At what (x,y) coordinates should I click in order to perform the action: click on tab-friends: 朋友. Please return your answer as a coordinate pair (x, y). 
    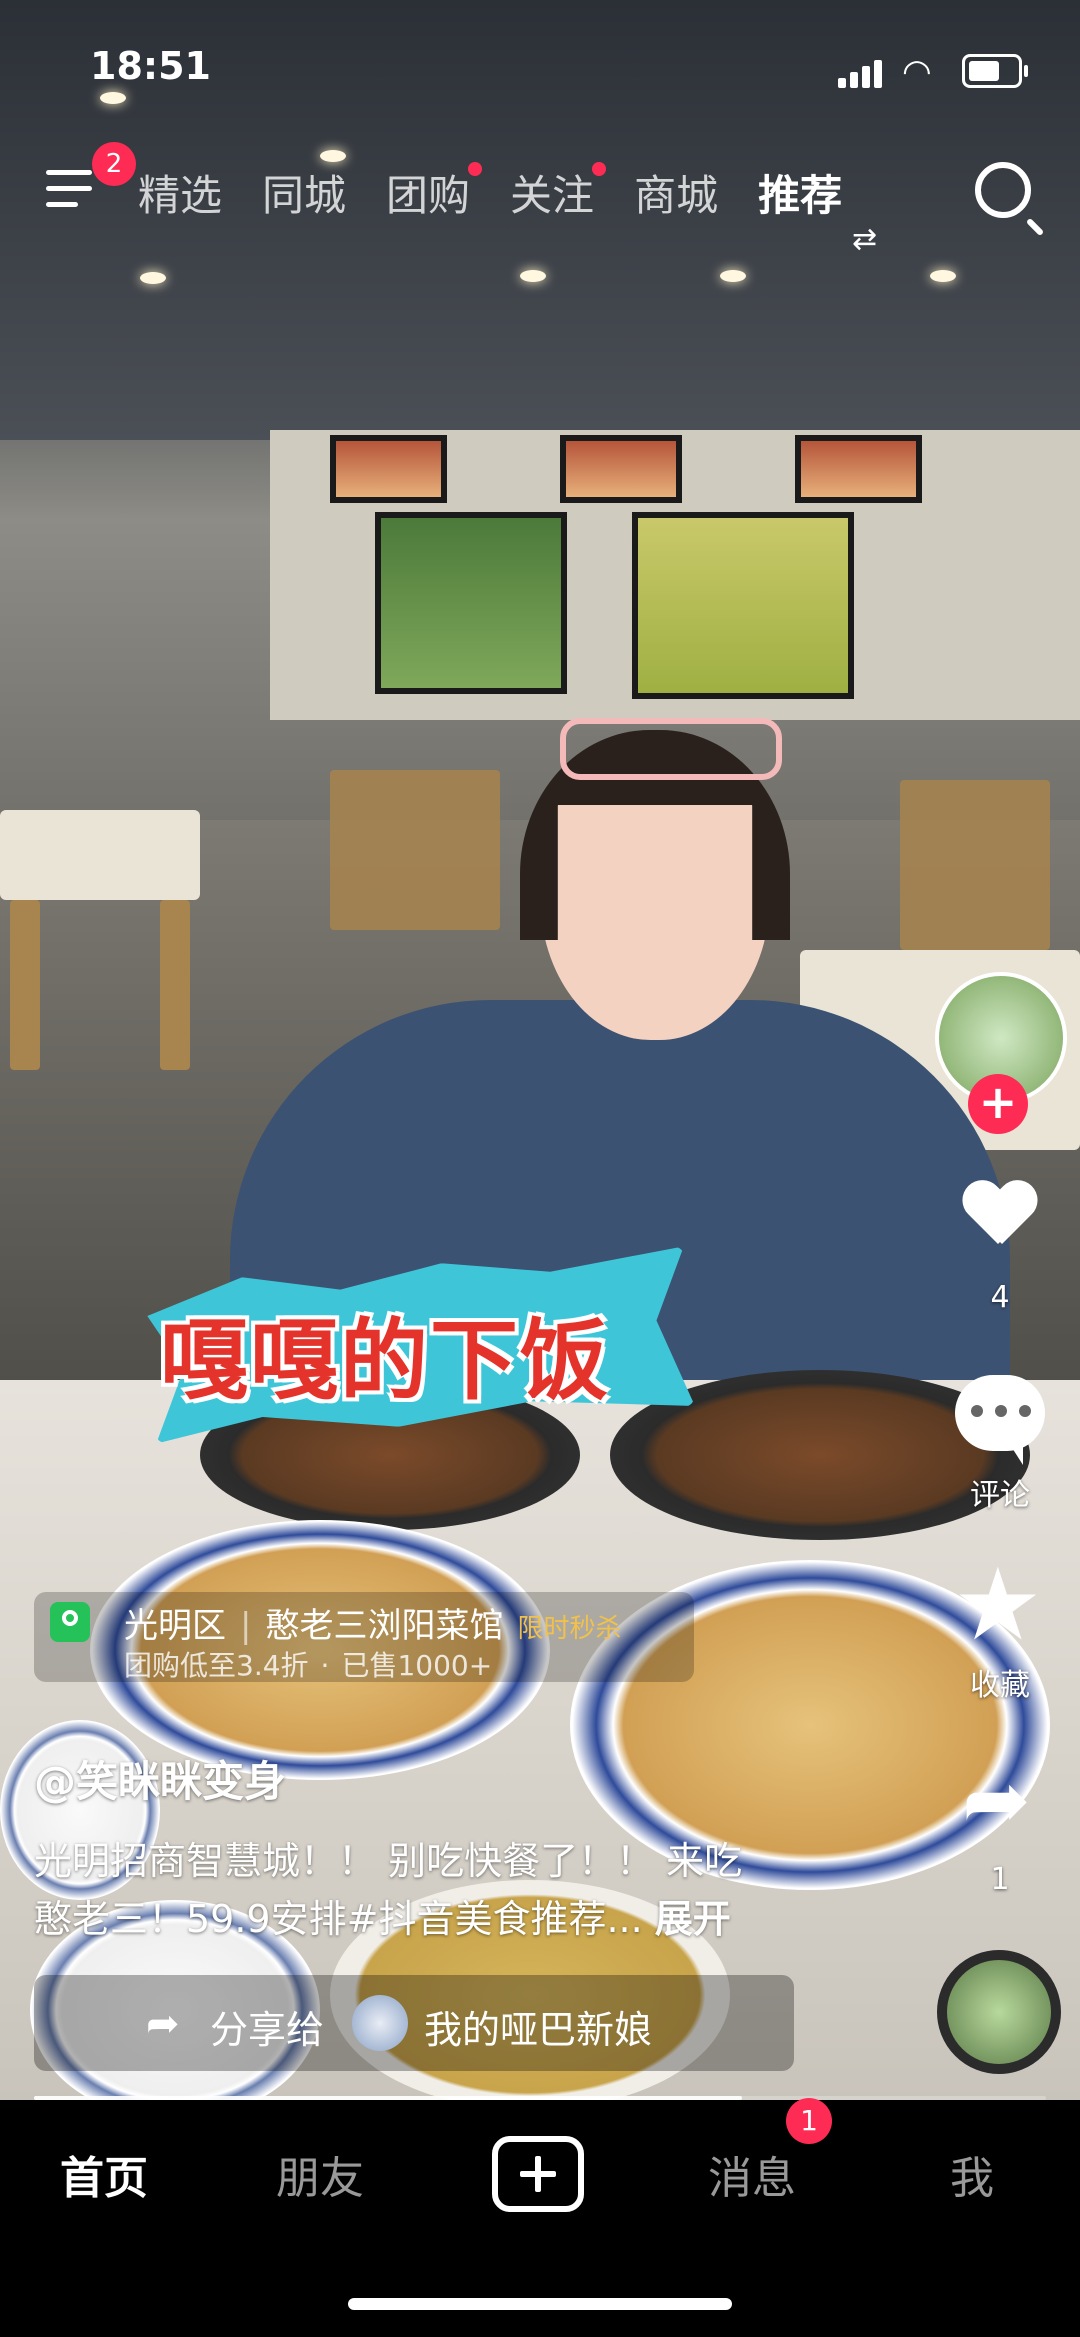
    Looking at the image, I should click on (320, 2174).